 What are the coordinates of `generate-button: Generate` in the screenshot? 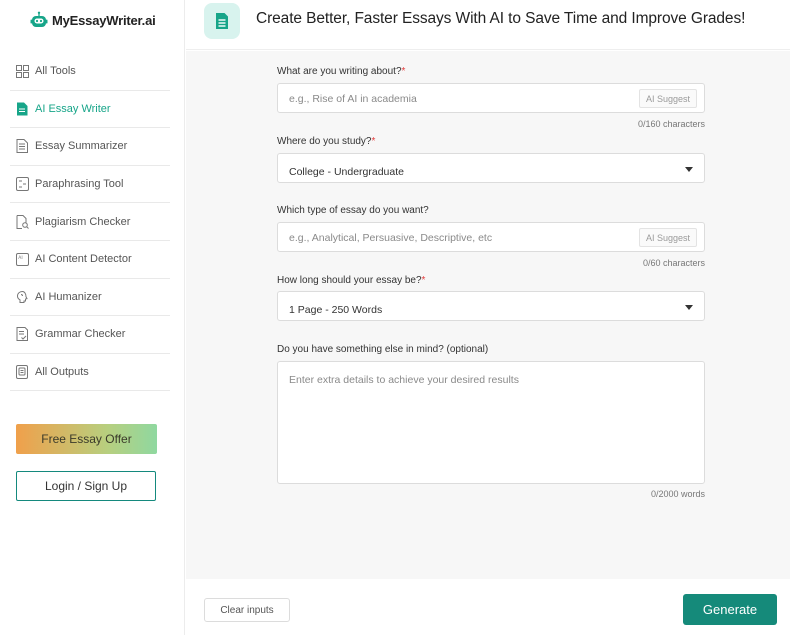 It's located at (730, 609).